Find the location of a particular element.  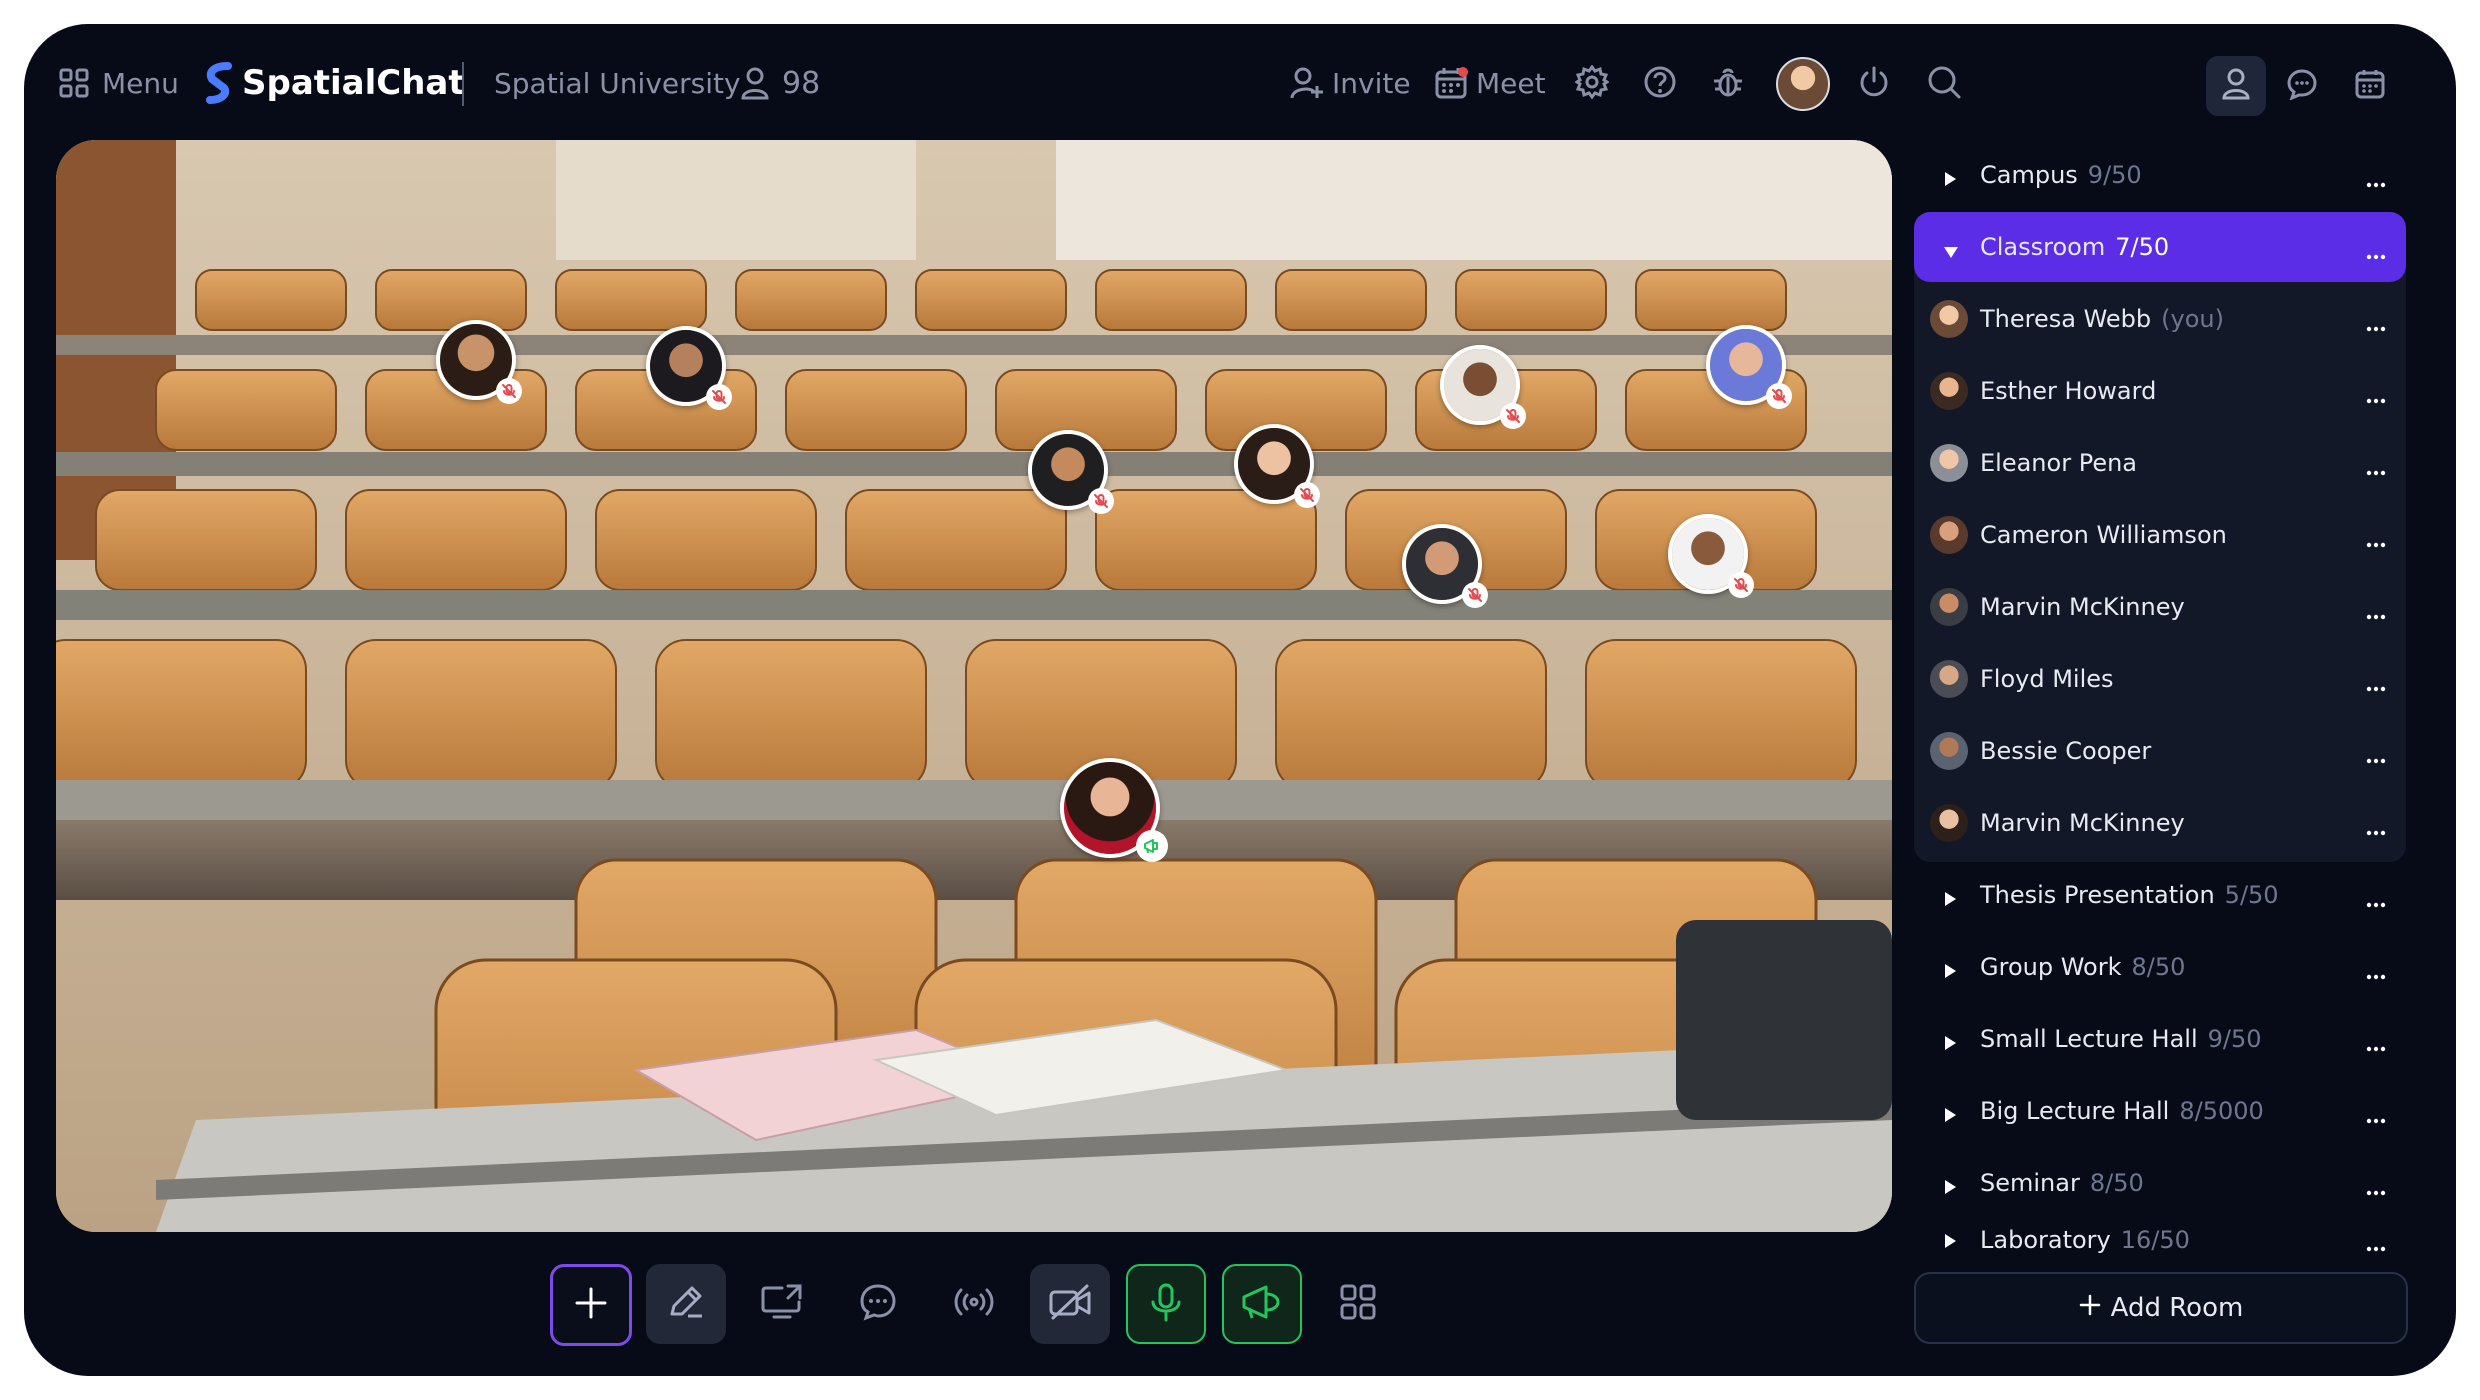

chat-button is located at coordinates (878, 1304).